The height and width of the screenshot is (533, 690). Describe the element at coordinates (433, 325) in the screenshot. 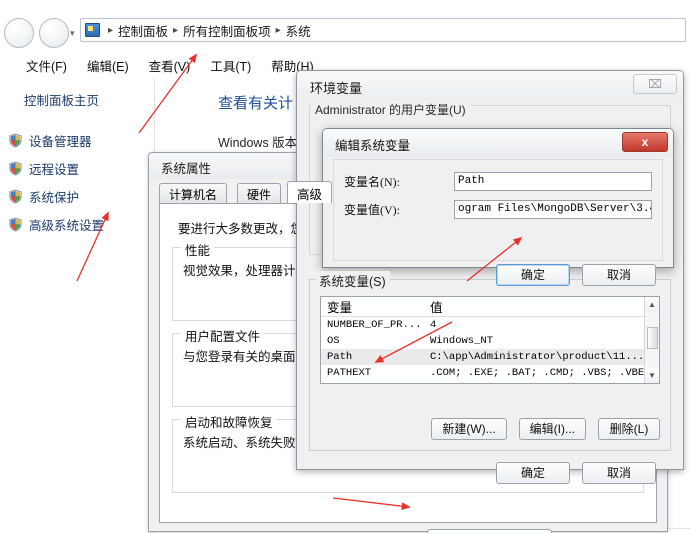

I see `variable-value: 4` at that location.